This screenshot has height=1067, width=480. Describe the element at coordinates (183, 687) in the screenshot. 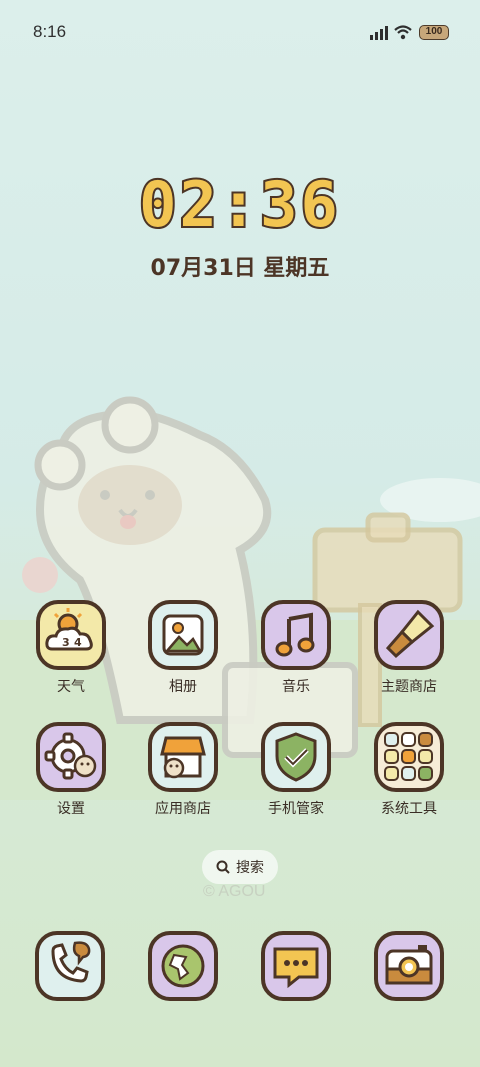

I see `app-label: 相册` at that location.